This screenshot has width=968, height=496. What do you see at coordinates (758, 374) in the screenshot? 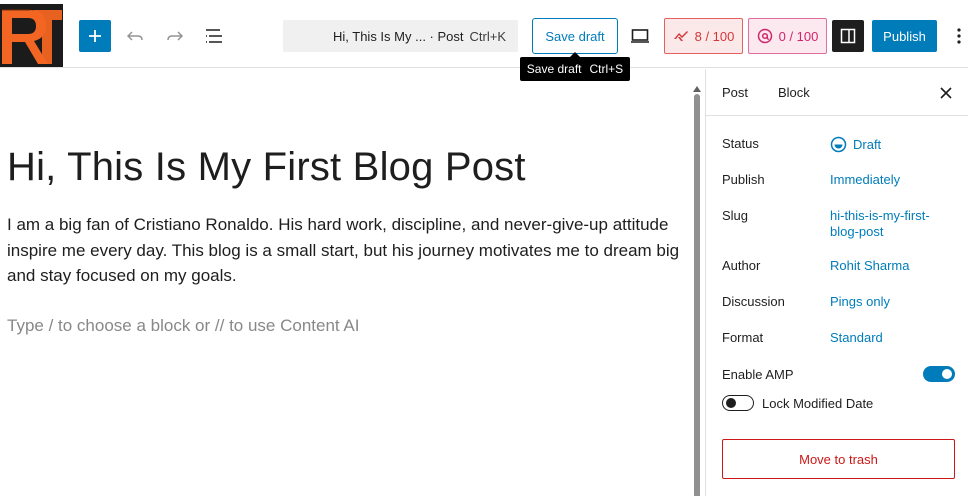
I see `enable-amp-label: Enable AMP` at bounding box center [758, 374].